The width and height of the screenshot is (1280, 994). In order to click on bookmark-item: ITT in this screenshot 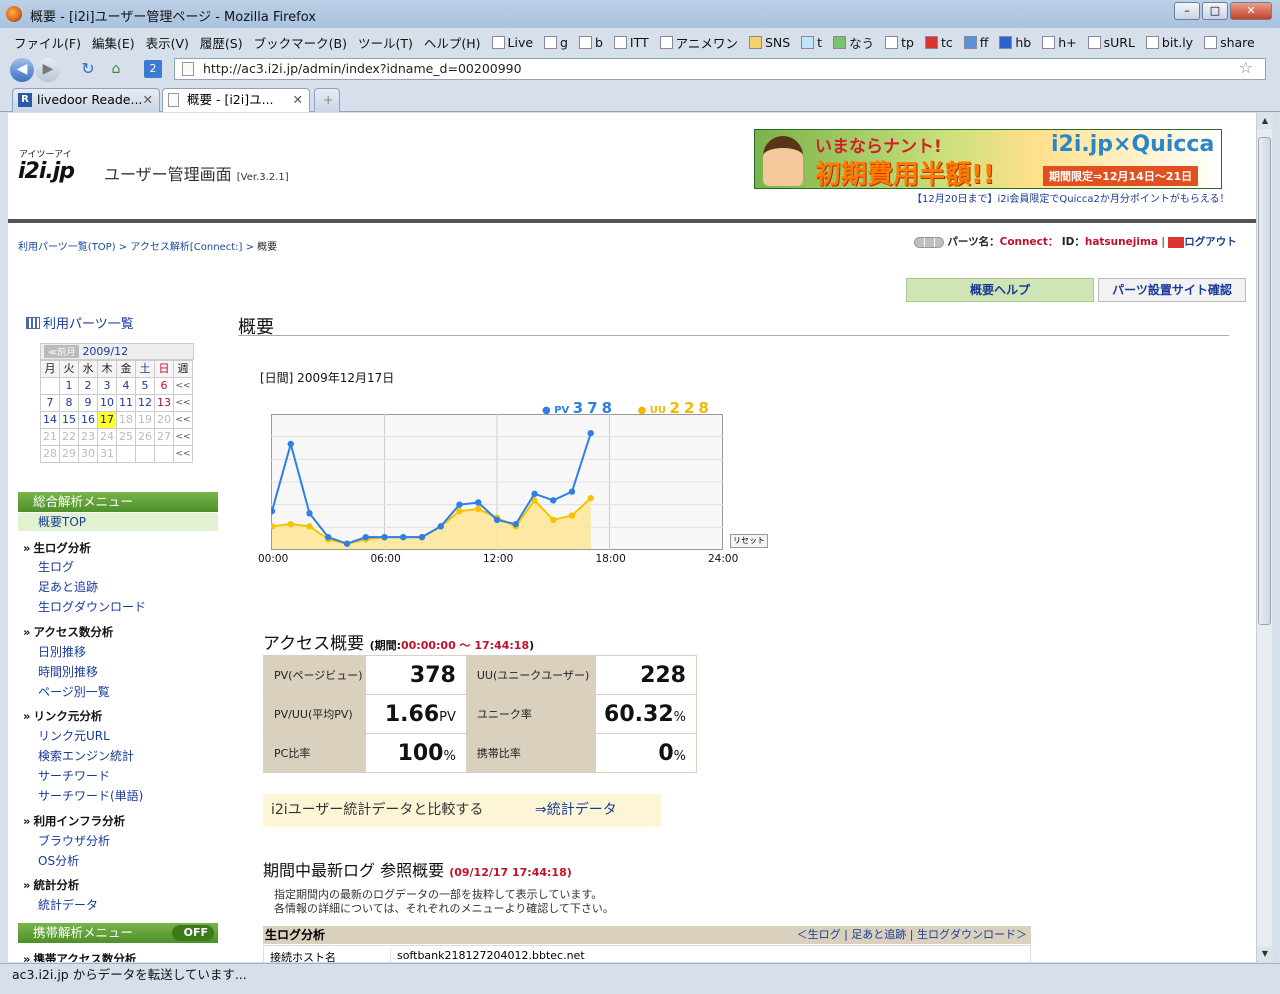, I will do `click(631, 42)`.